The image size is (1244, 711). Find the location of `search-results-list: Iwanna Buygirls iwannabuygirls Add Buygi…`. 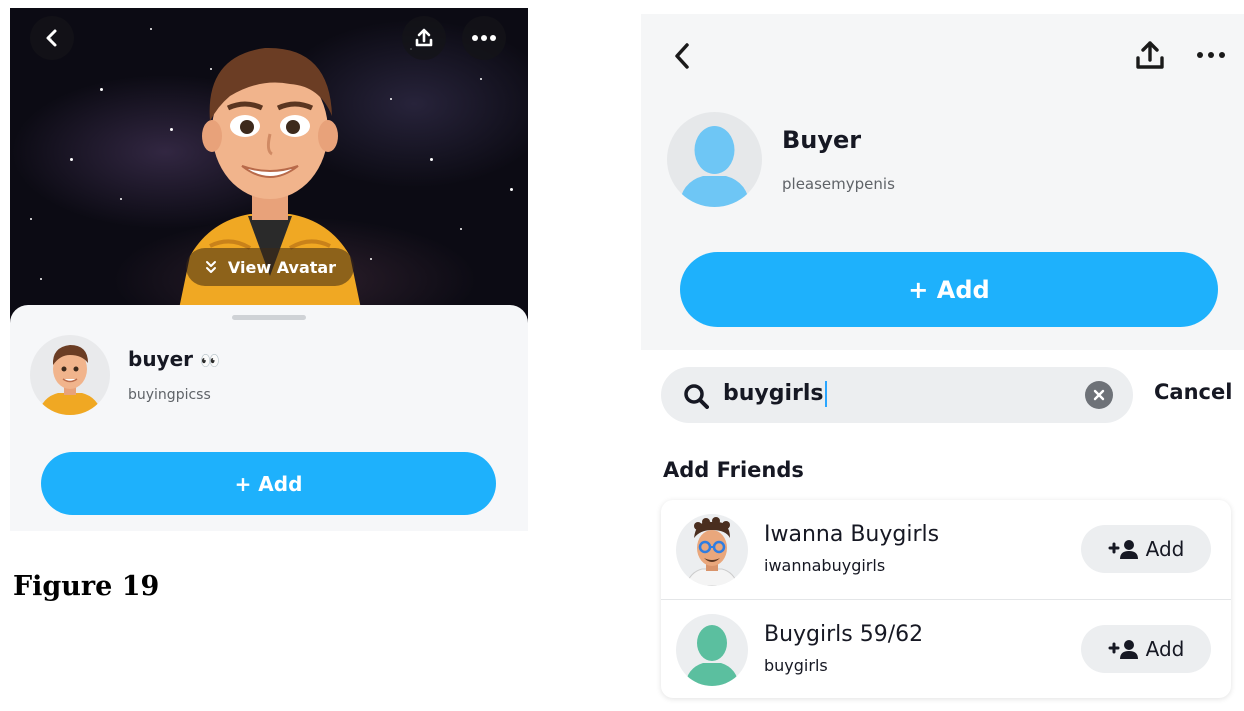

search-results-list: Iwanna Buygirls iwannabuygirls Add Buygi… is located at coordinates (946, 599).